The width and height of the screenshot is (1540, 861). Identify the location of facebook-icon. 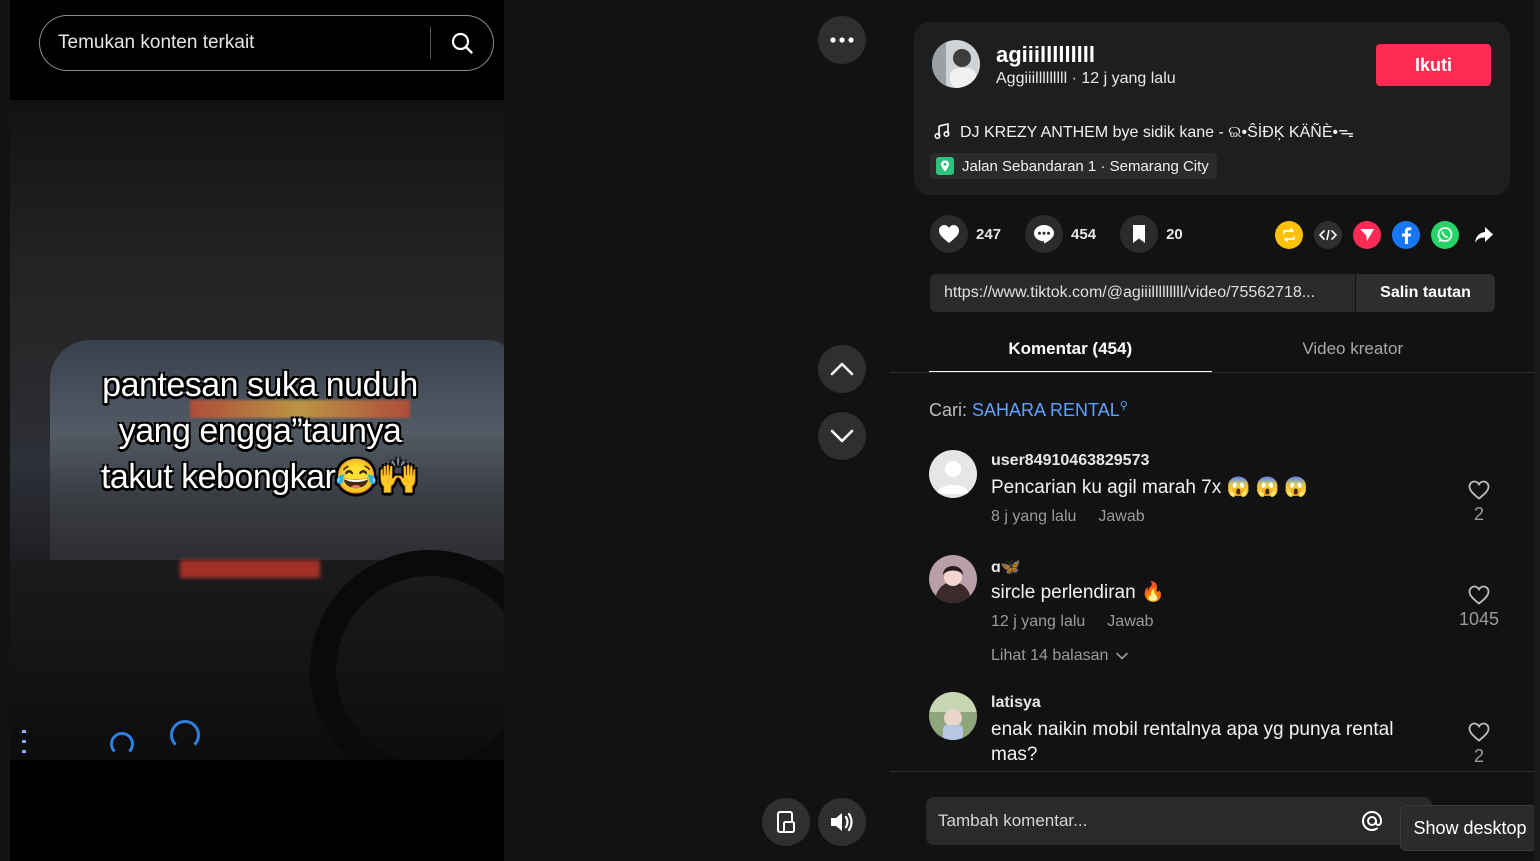
(1407, 235).